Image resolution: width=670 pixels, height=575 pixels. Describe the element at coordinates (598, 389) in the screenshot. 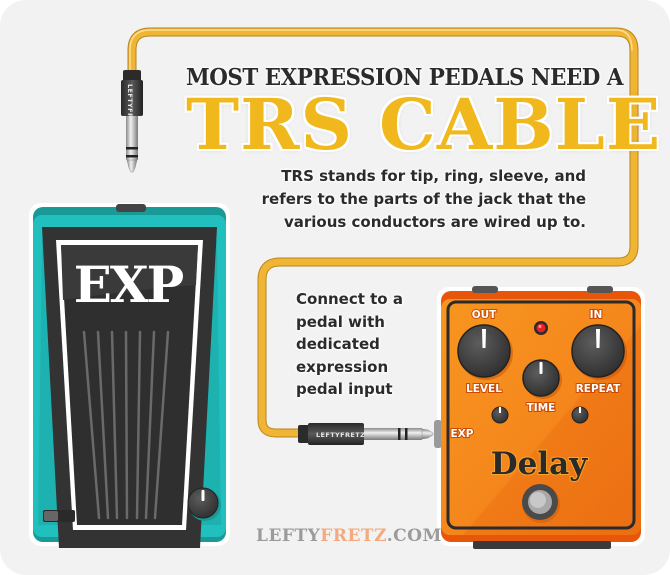

I see `repeat-label: REPEAT` at that location.